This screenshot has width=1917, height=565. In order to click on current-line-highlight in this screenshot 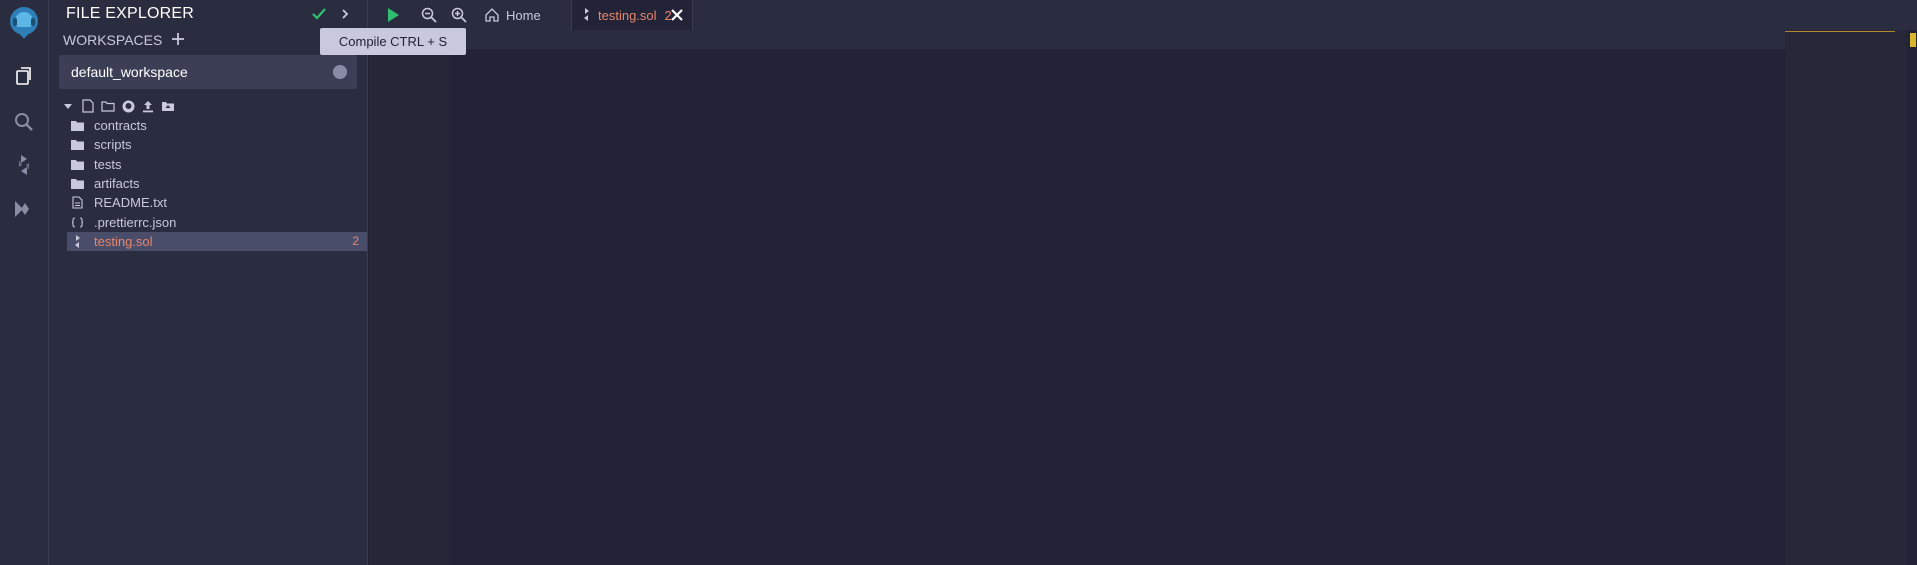, I will do `click(1158, 39)`.